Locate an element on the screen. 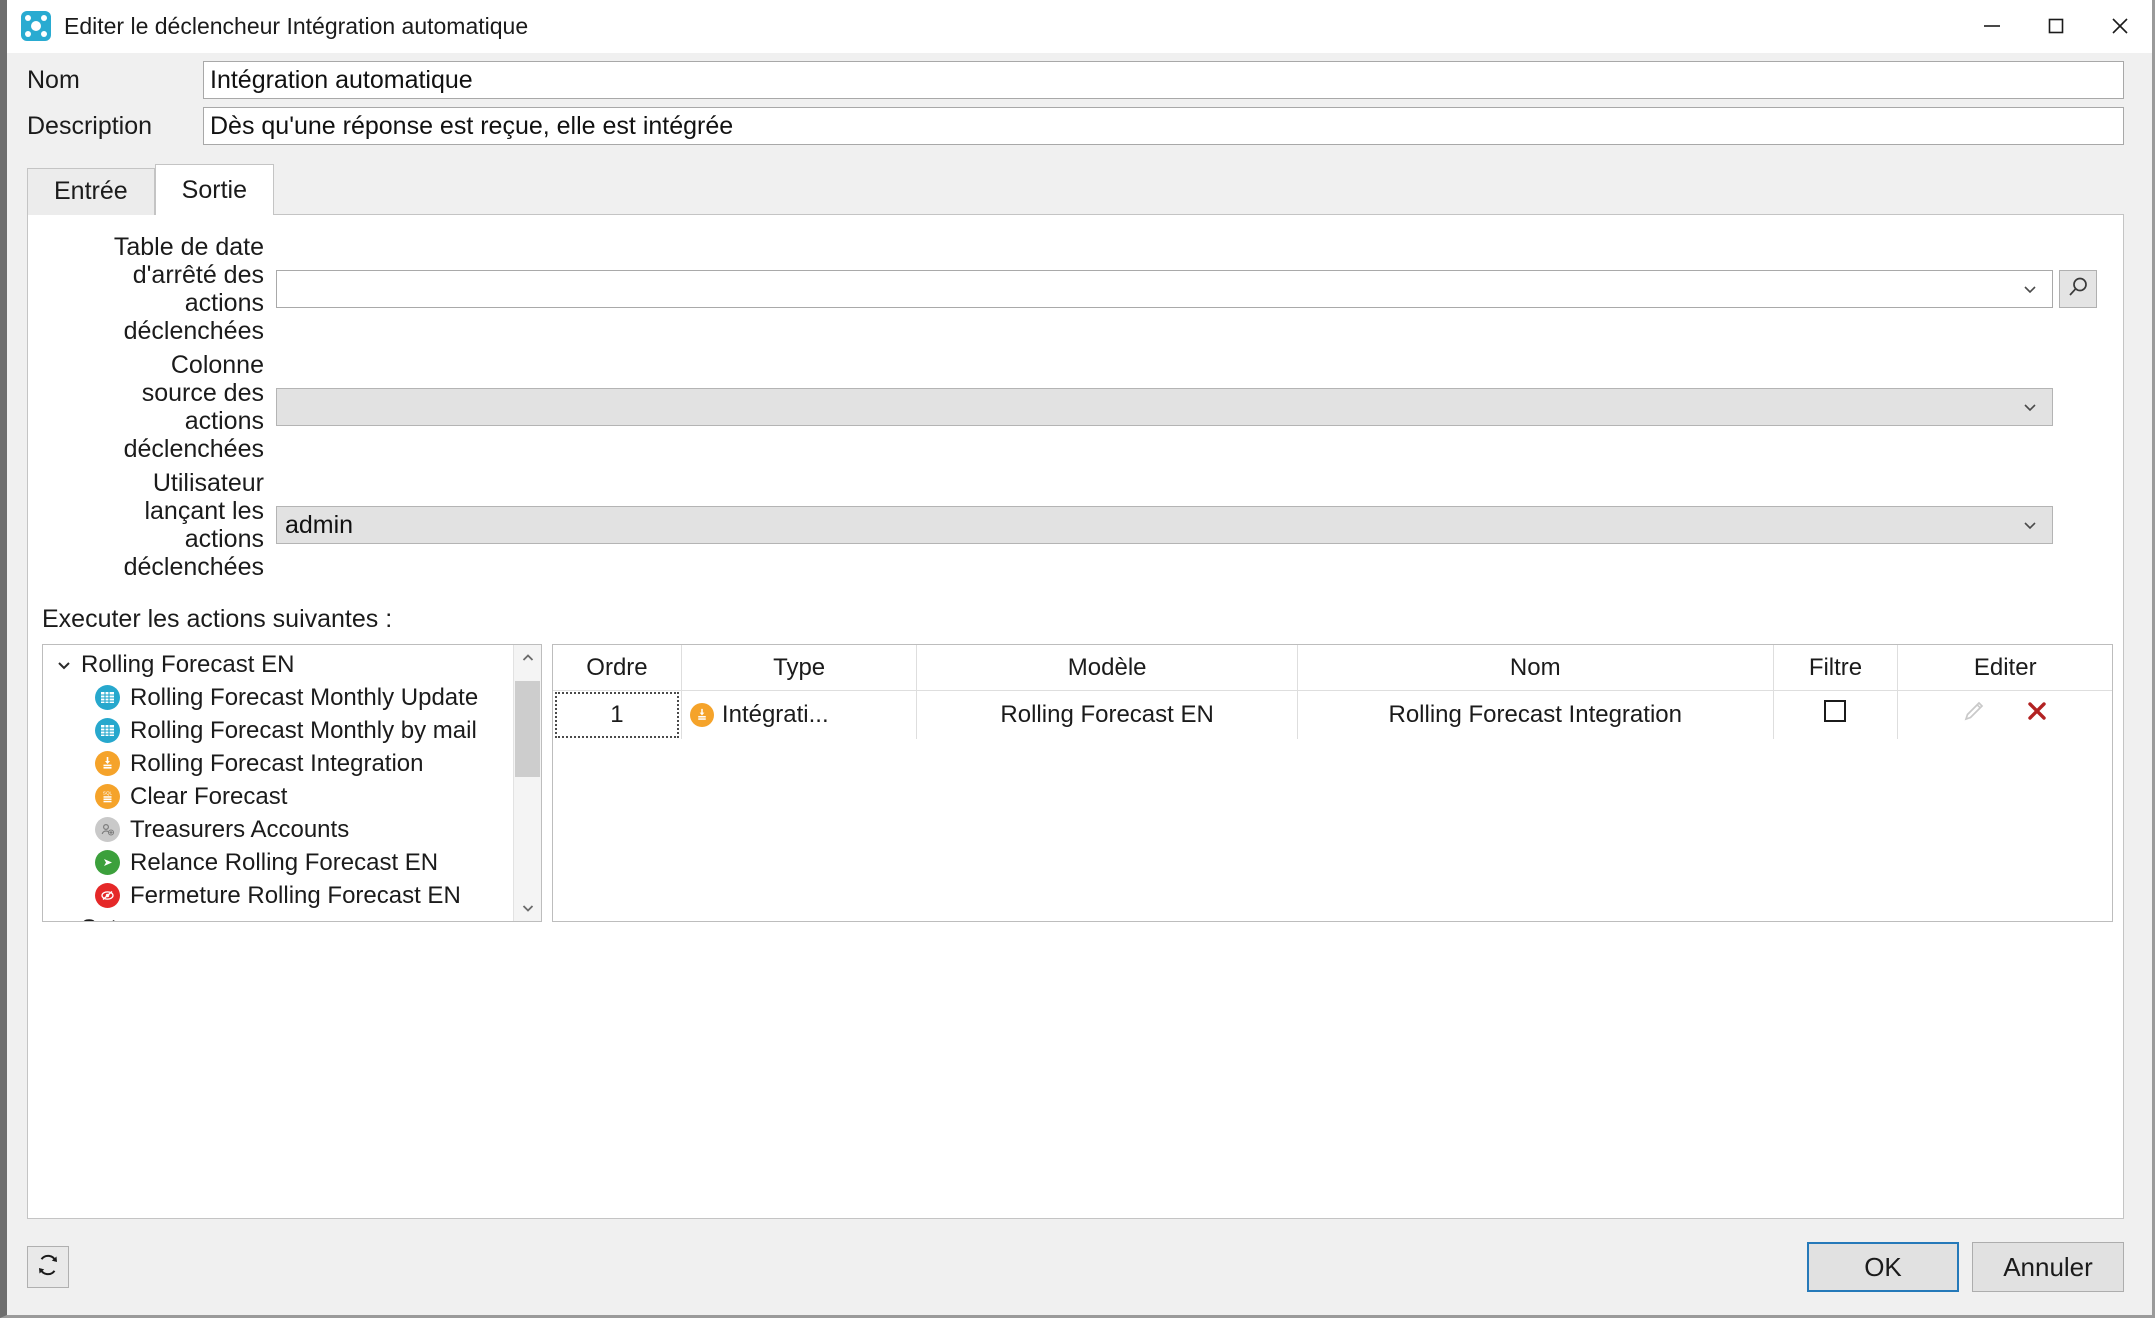  send-play-icon is located at coordinates (107, 862).